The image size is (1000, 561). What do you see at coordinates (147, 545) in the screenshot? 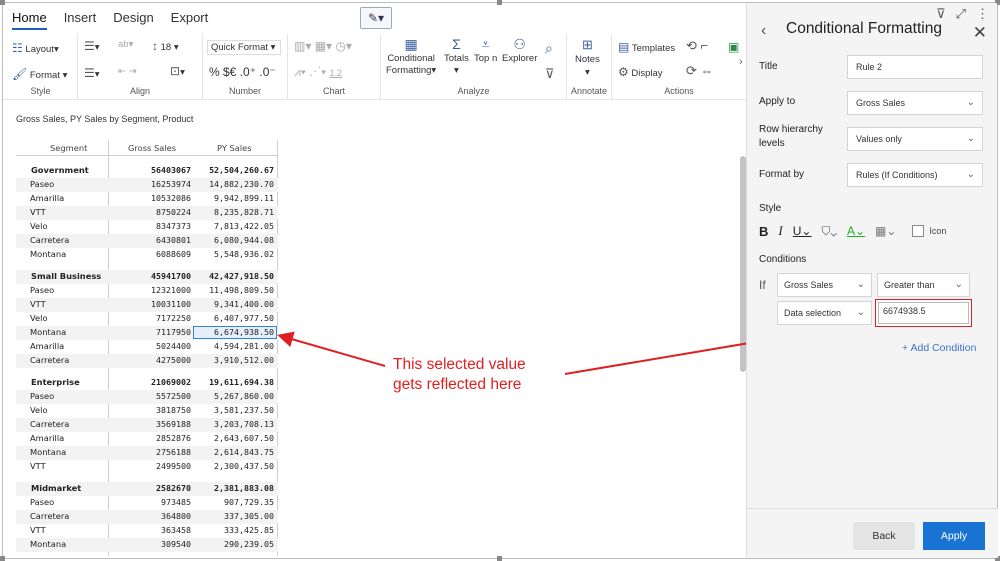
I see `table-row: Montana 309540 290,239.05` at bounding box center [147, 545].